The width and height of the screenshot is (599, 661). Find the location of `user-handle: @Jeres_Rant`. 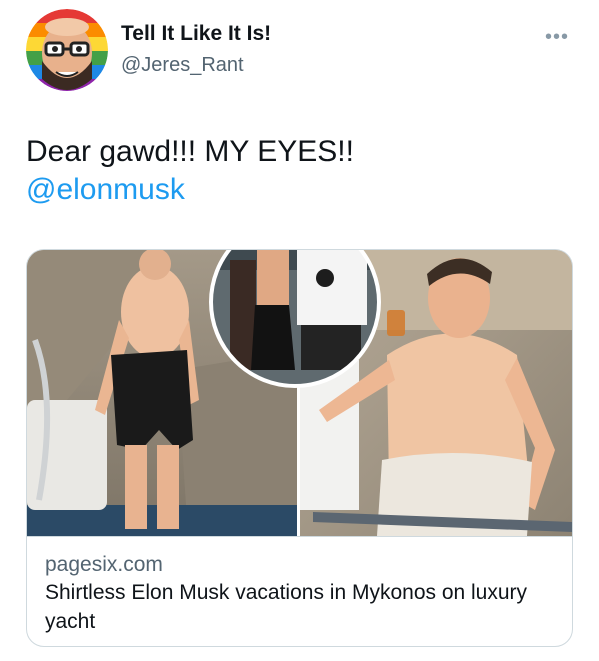

user-handle: @Jeres_Rant is located at coordinates (182, 65).